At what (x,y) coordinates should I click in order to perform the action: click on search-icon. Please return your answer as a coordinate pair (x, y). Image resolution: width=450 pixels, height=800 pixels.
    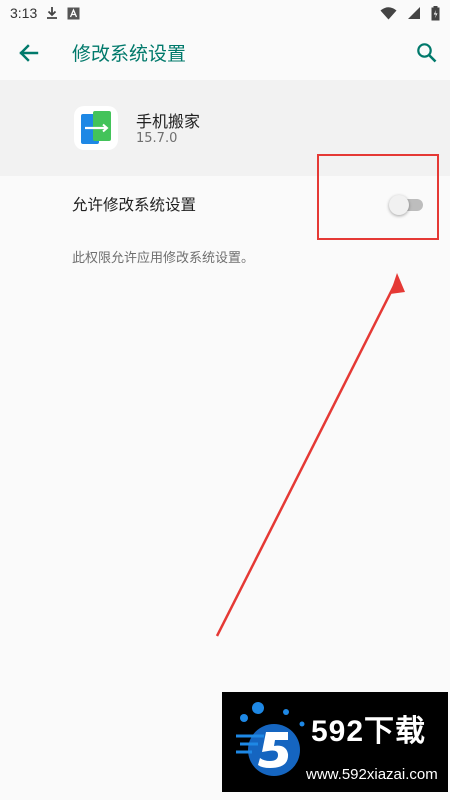
    Looking at the image, I should click on (427, 53).